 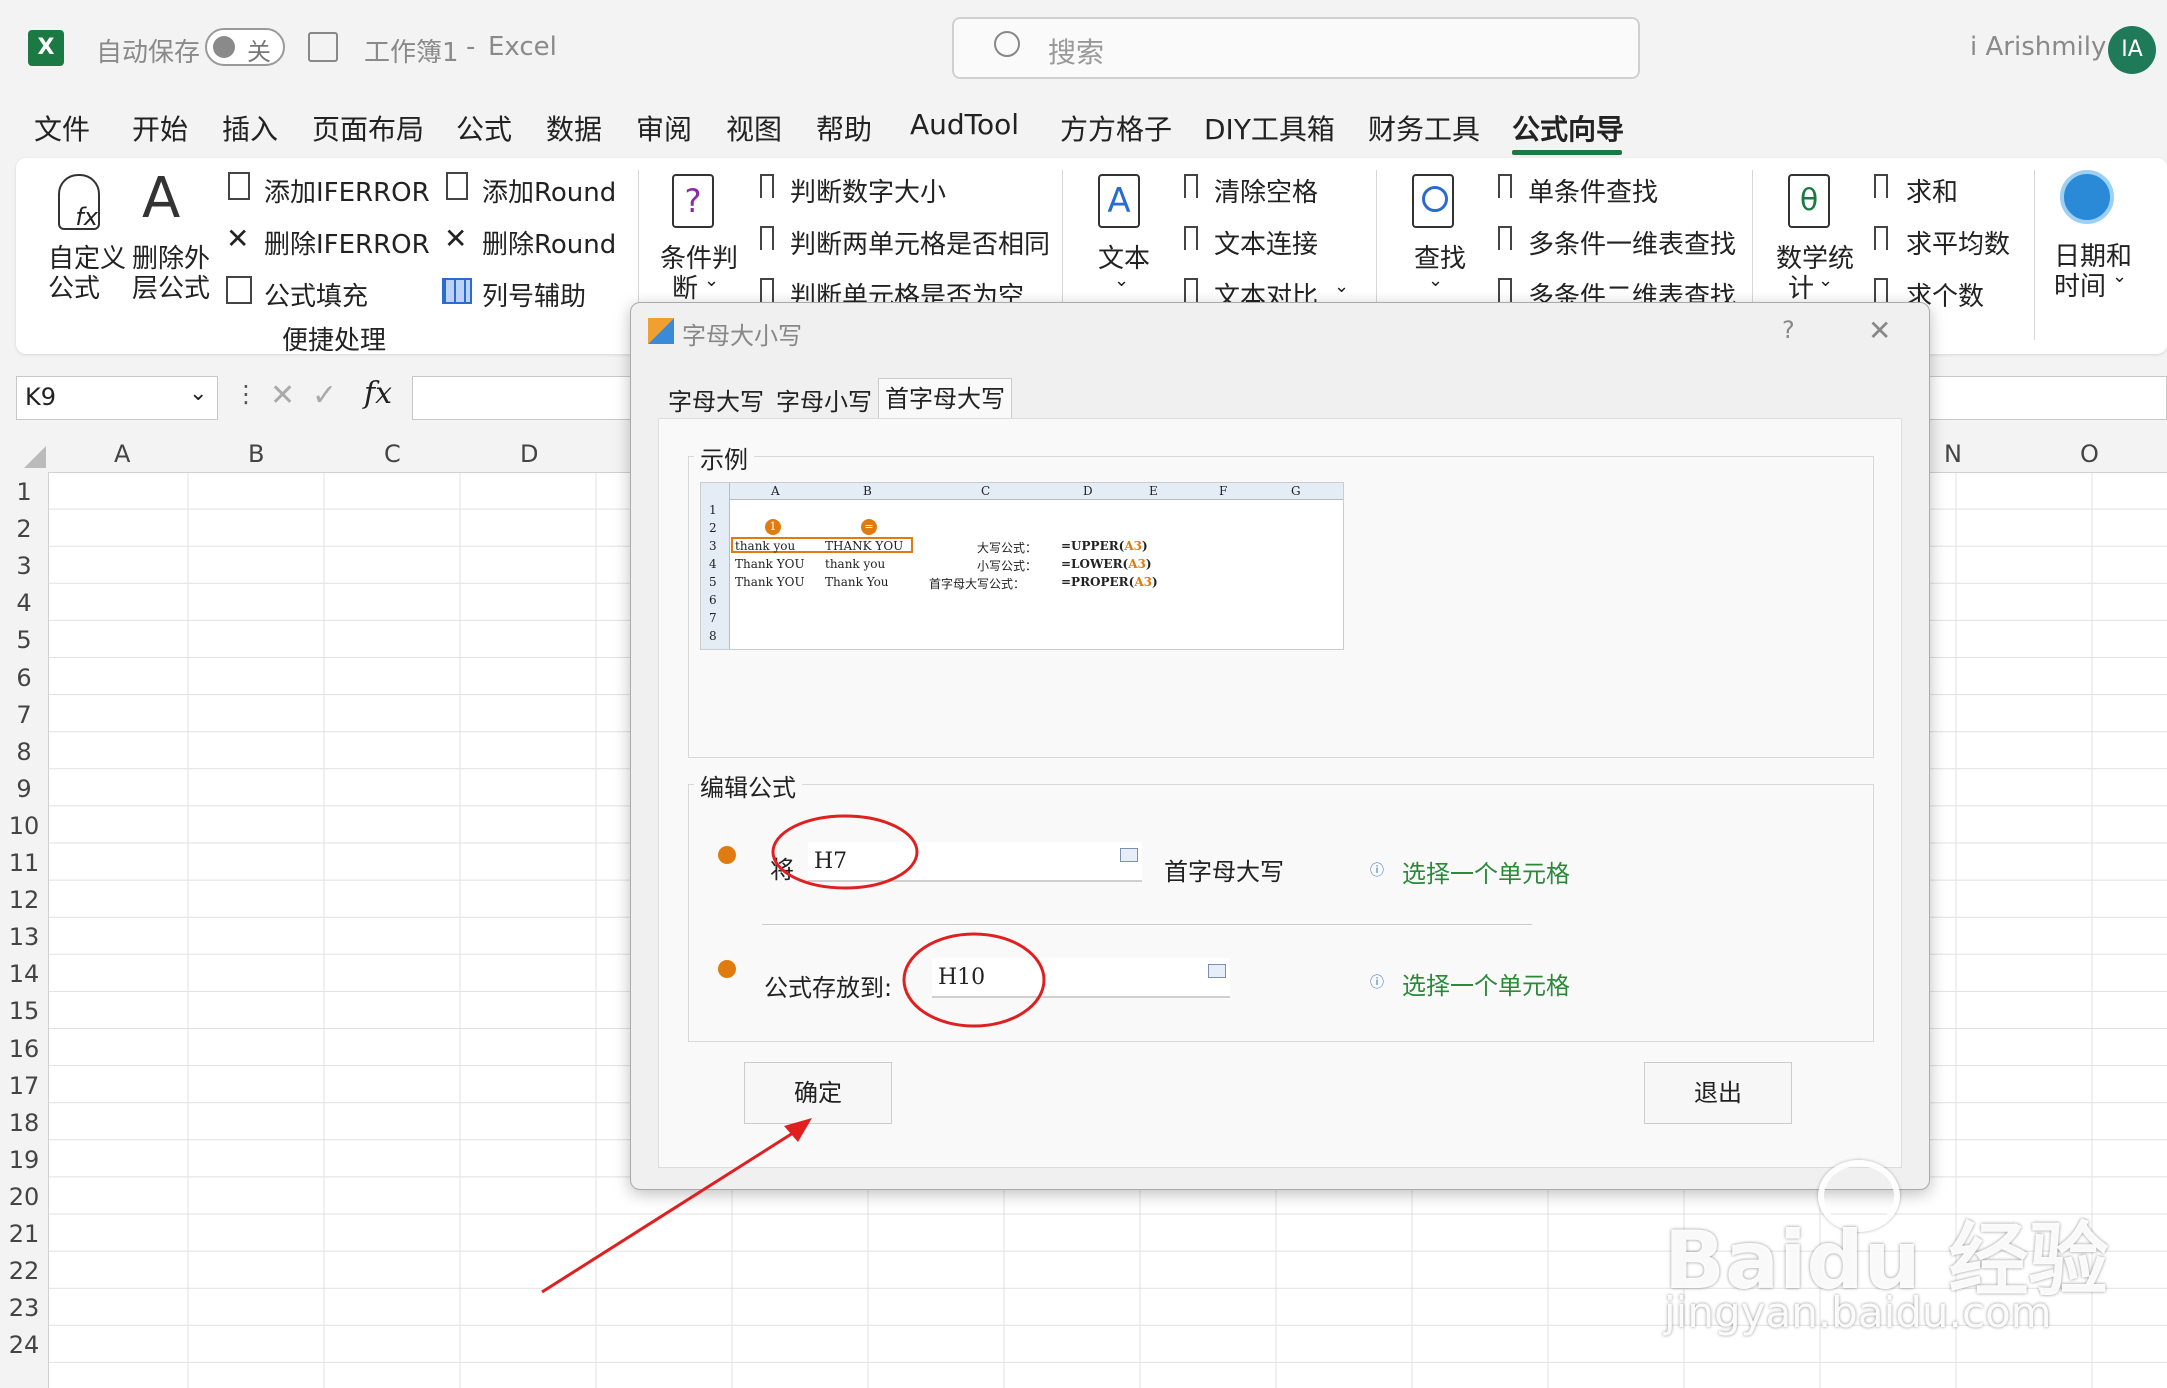 What do you see at coordinates (673, 1209) in the screenshot?
I see `annotation-arrow-line` at bounding box center [673, 1209].